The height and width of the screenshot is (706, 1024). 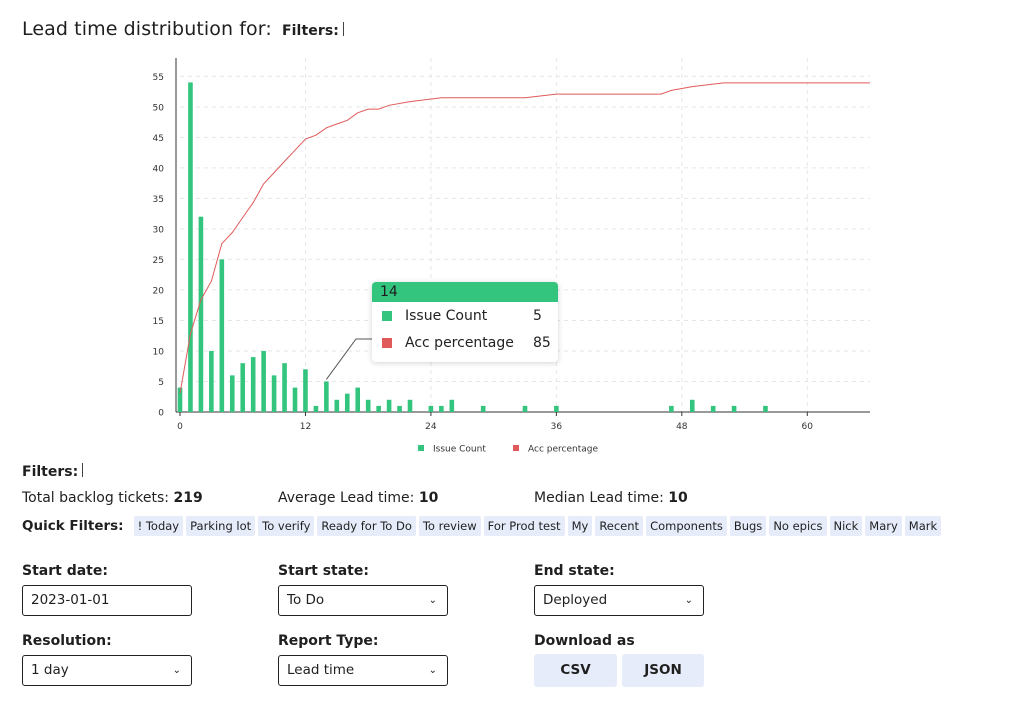 What do you see at coordinates (159, 352) in the screenshot?
I see `y-tick-label: 10` at bounding box center [159, 352].